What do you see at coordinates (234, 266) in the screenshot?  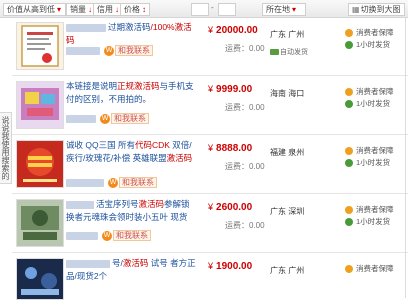 I see `price-value: 1900.00` at bounding box center [234, 266].